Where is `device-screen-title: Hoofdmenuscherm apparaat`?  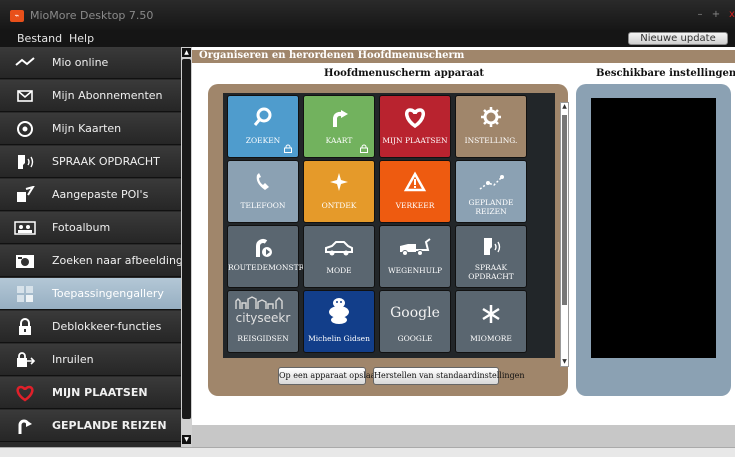 device-screen-title: Hoofdmenuscherm apparaat is located at coordinates (404, 73).